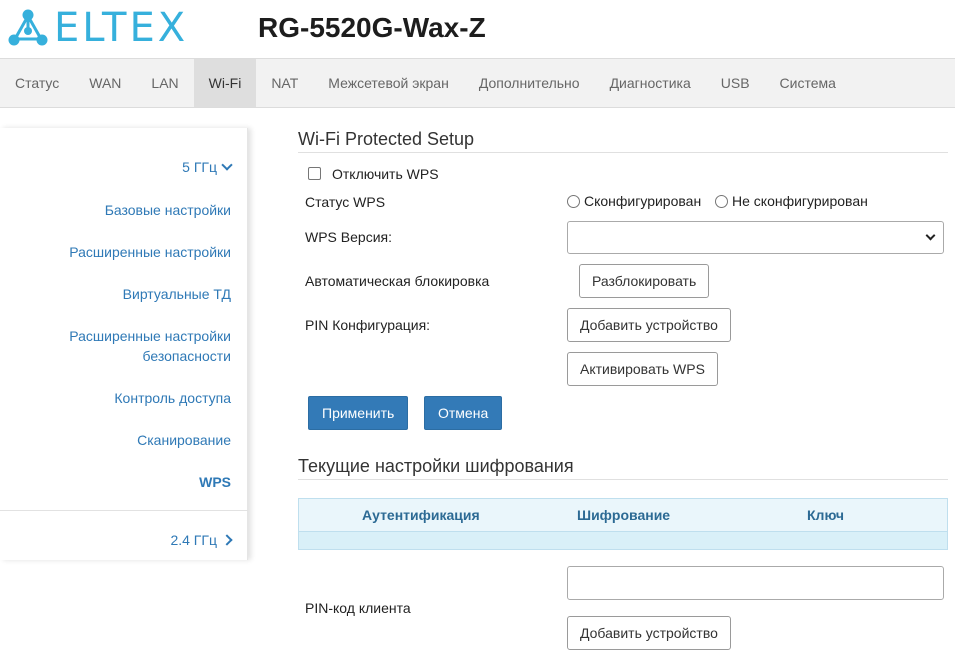 The width and height of the screenshot is (955, 657). What do you see at coordinates (284, 83) in the screenshot?
I see `nav-nat: NAT` at bounding box center [284, 83].